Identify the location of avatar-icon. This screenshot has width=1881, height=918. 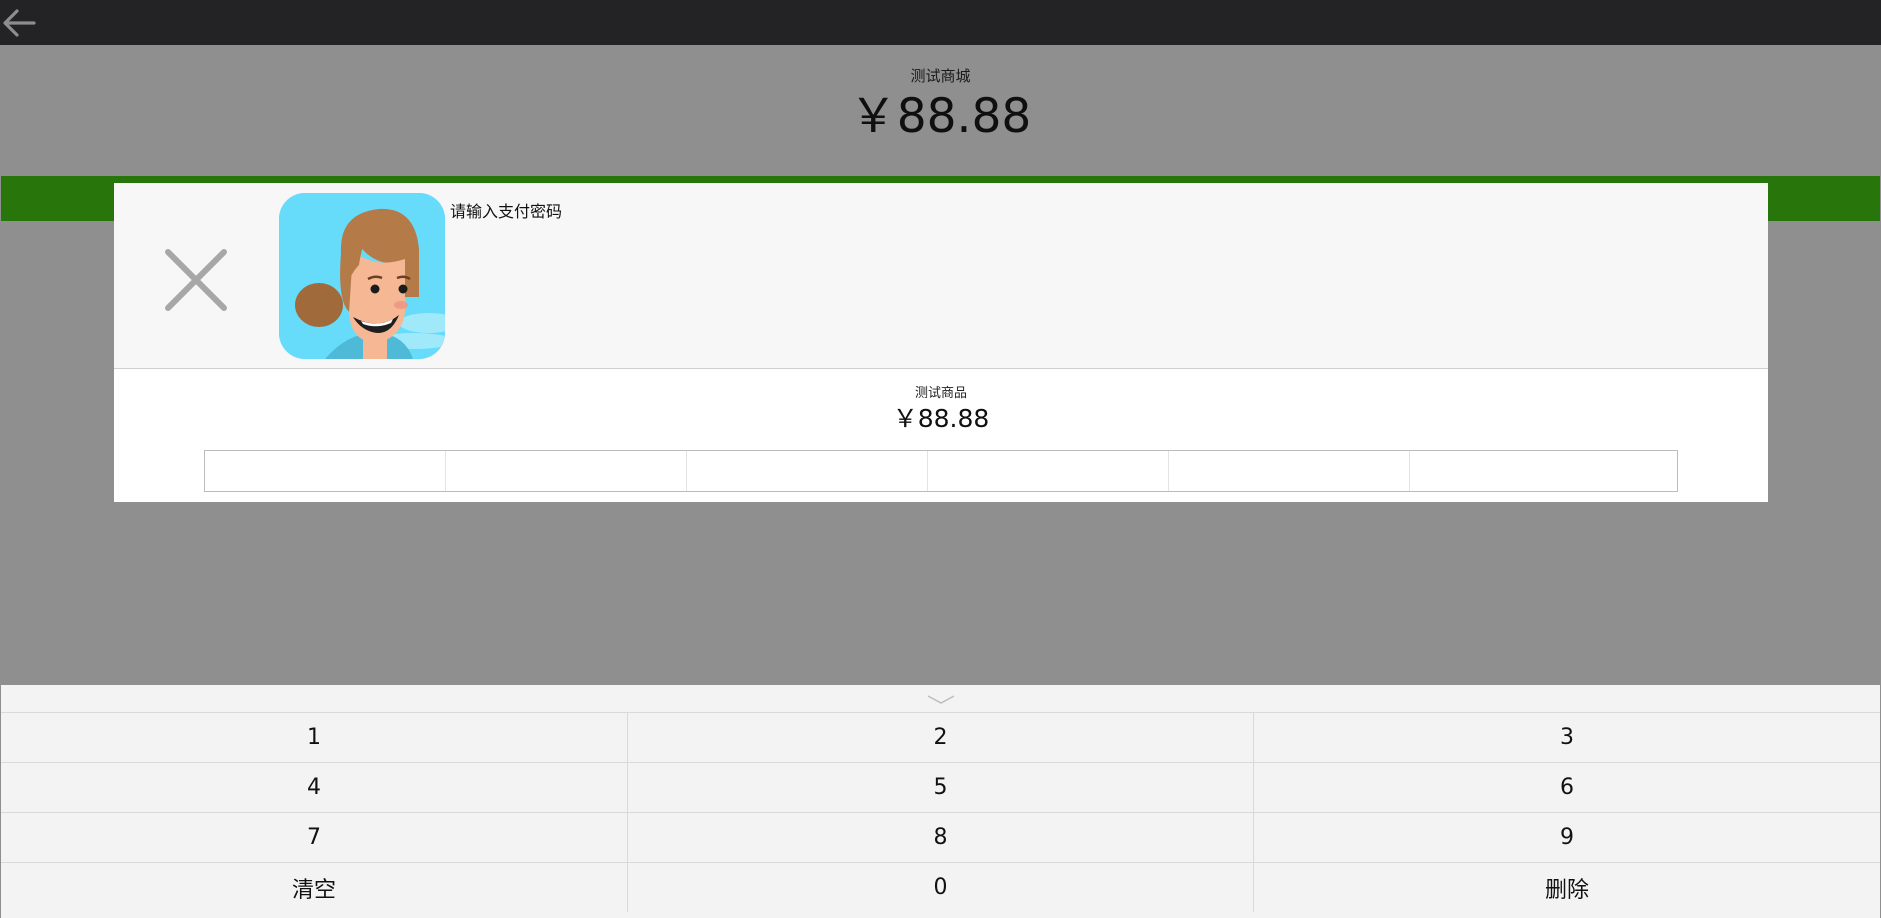
(362, 276).